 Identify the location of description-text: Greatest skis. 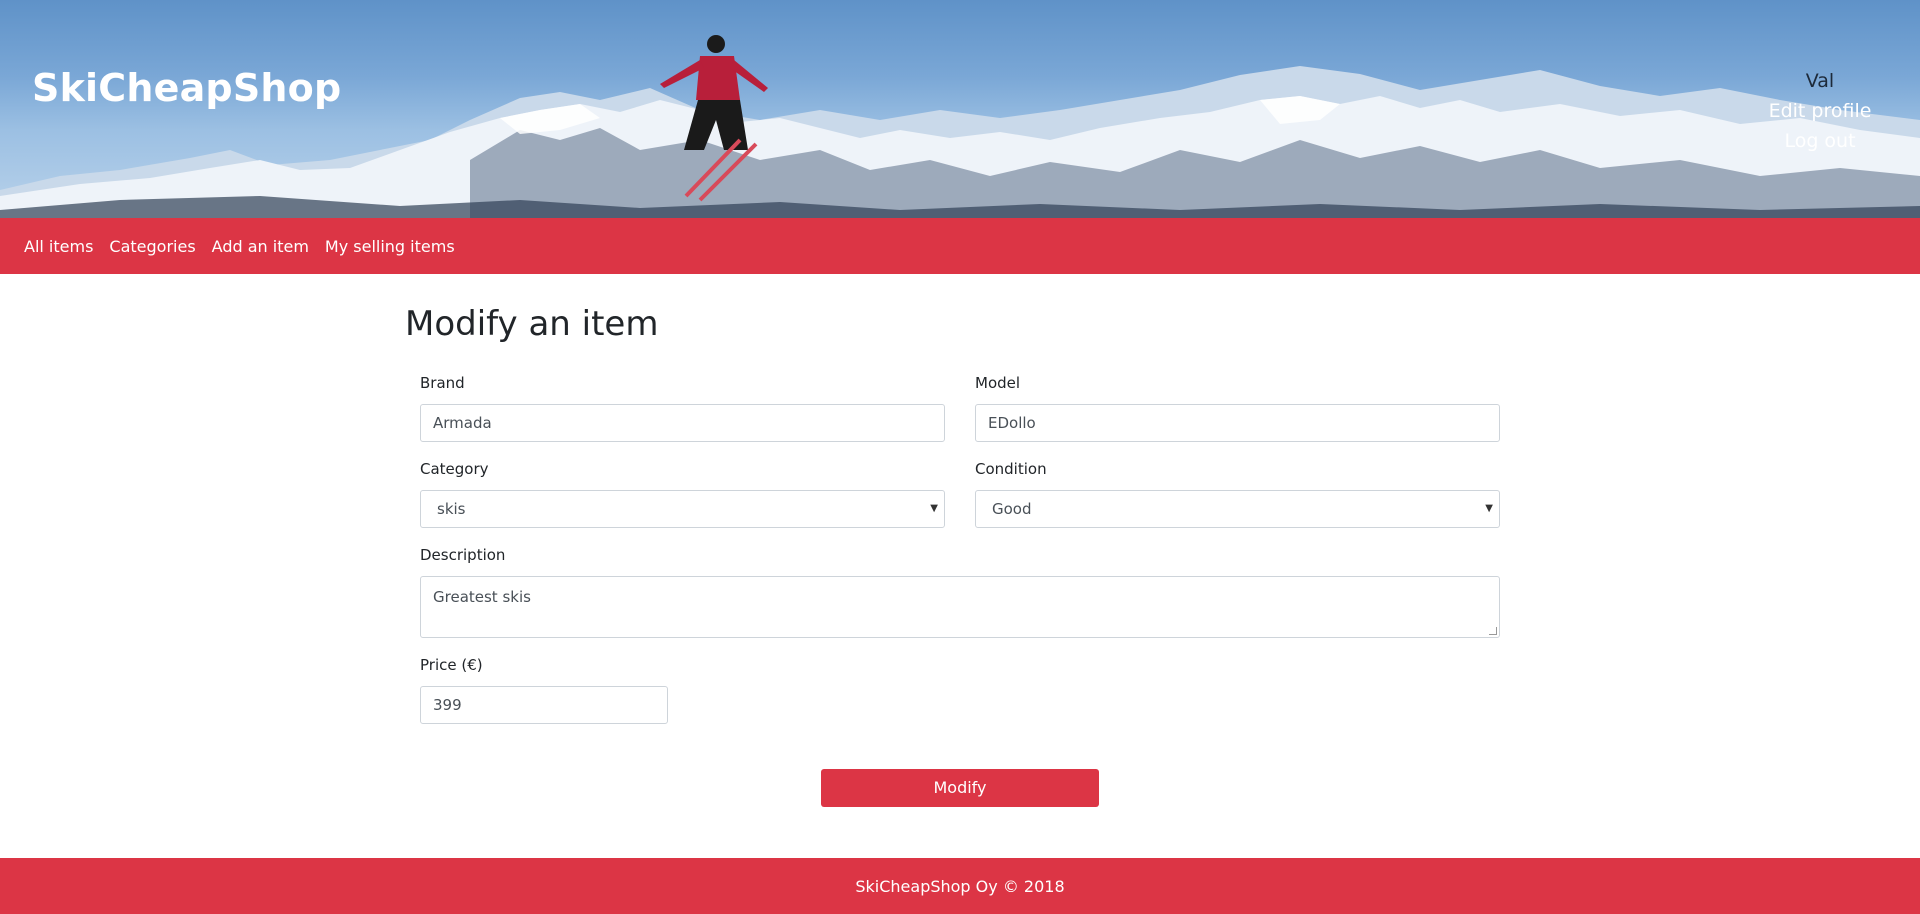
(482, 597).